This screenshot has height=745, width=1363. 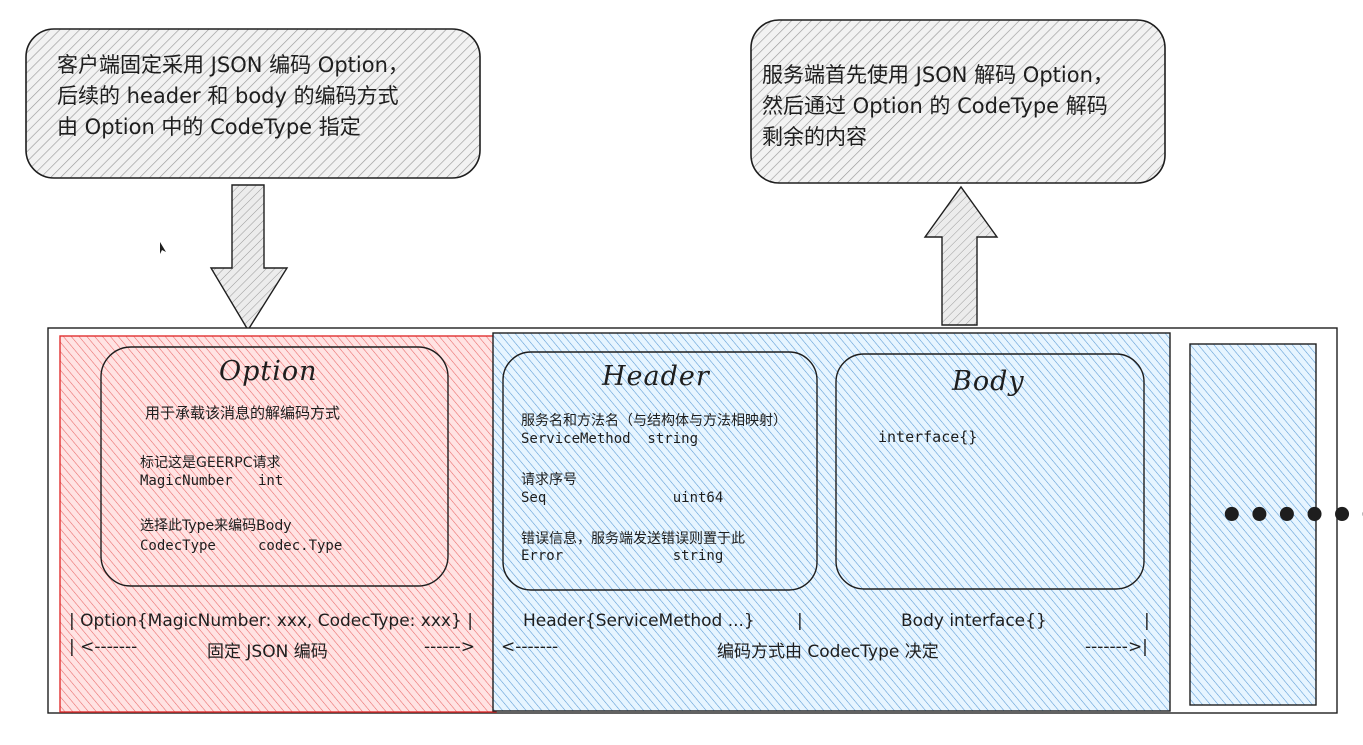 I want to click on option-field-2-desc: 选择此Type来编码Body, so click(x=216, y=526).